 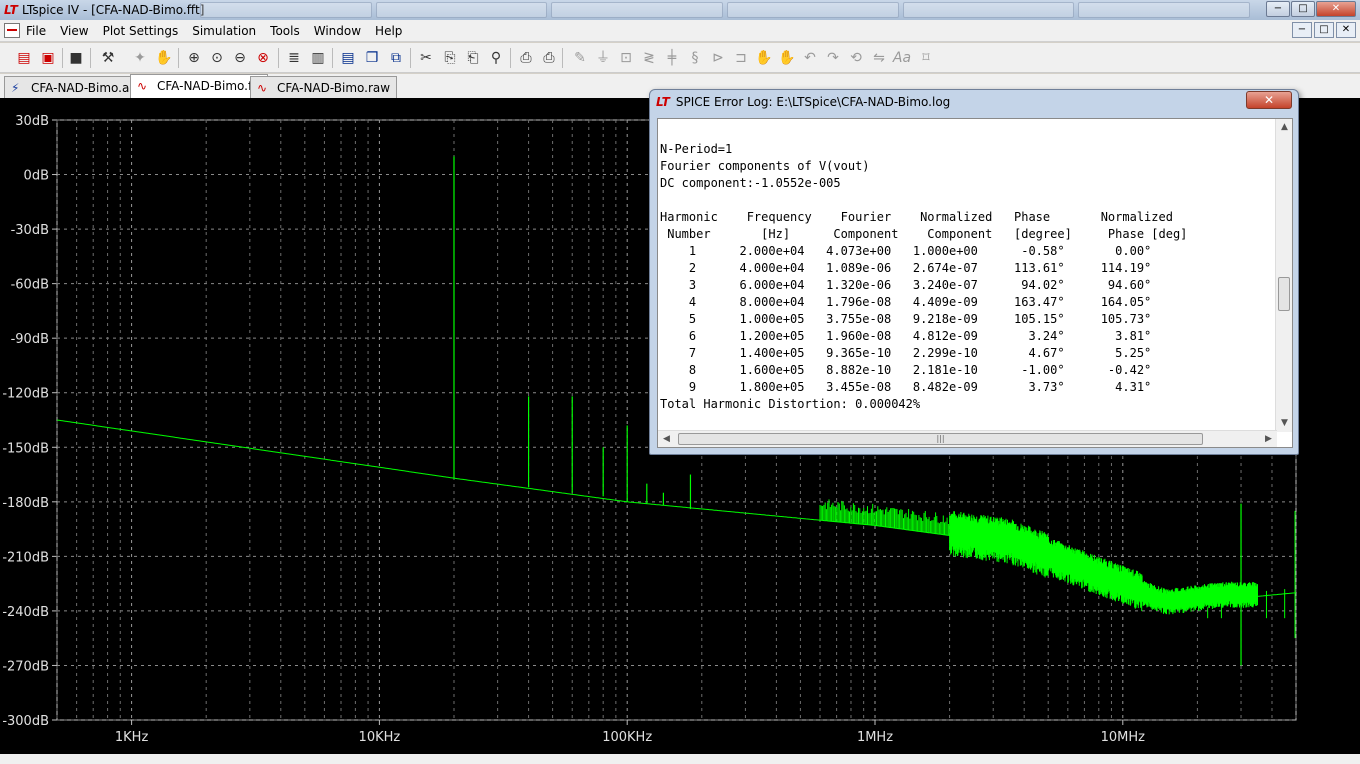 I want to click on vertical-scroll-thumb, so click(x=1284, y=294).